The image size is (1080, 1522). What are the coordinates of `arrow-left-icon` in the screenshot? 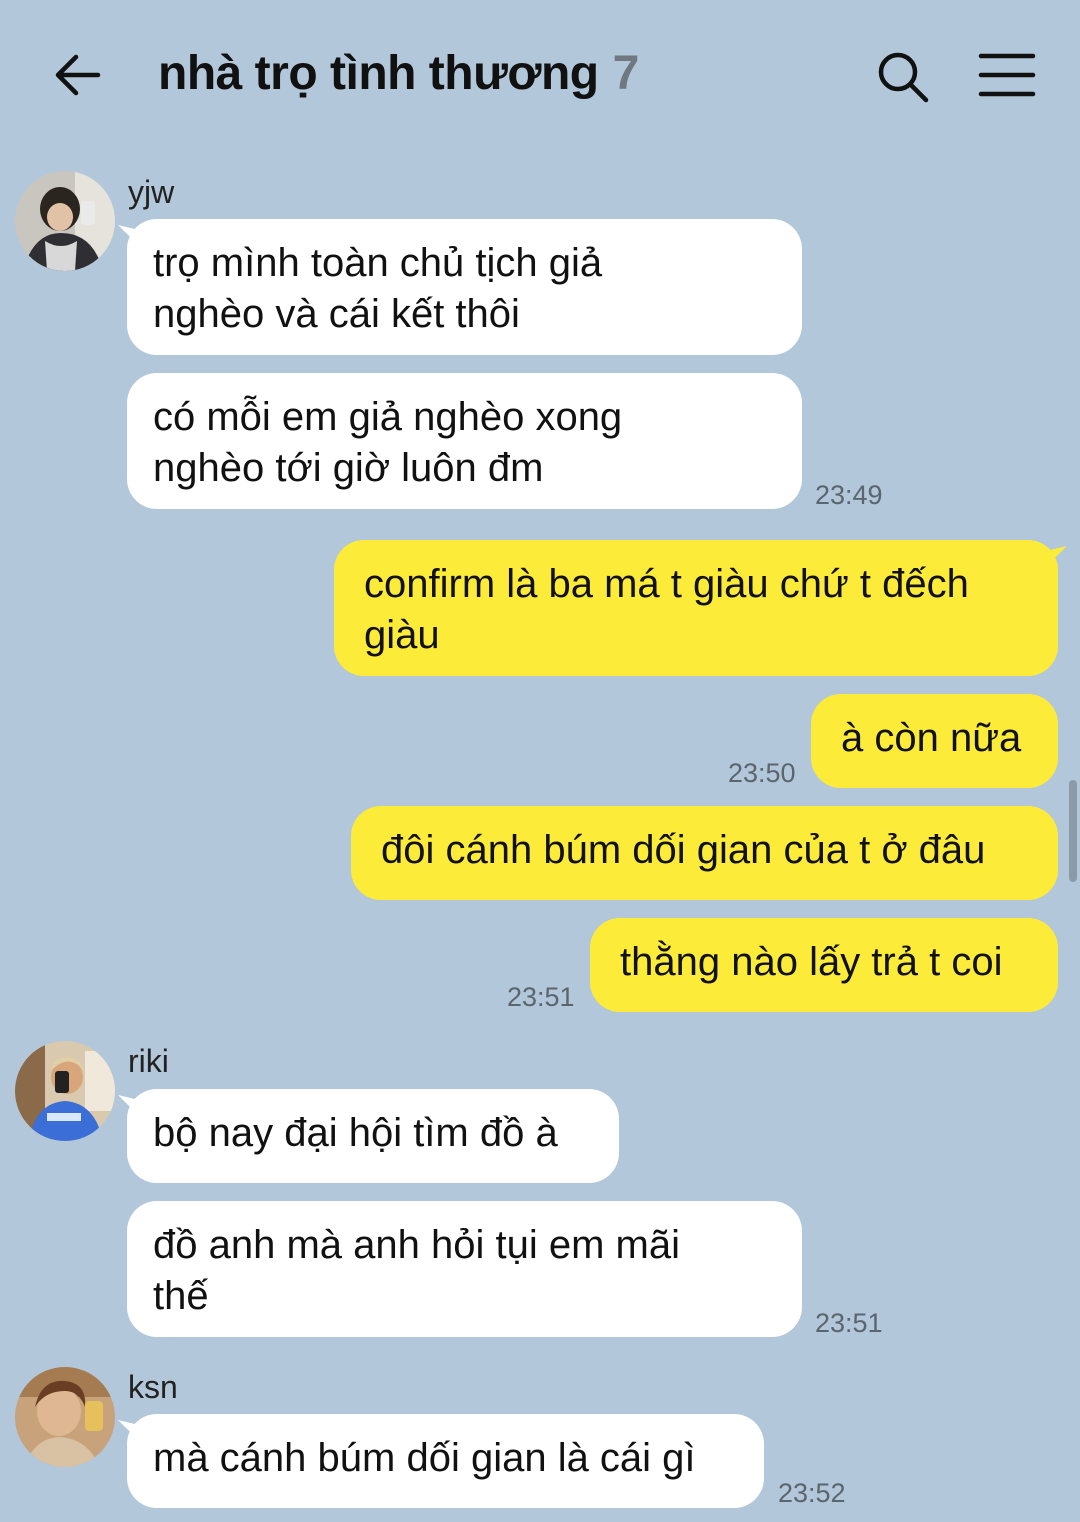 It's located at (78, 75).